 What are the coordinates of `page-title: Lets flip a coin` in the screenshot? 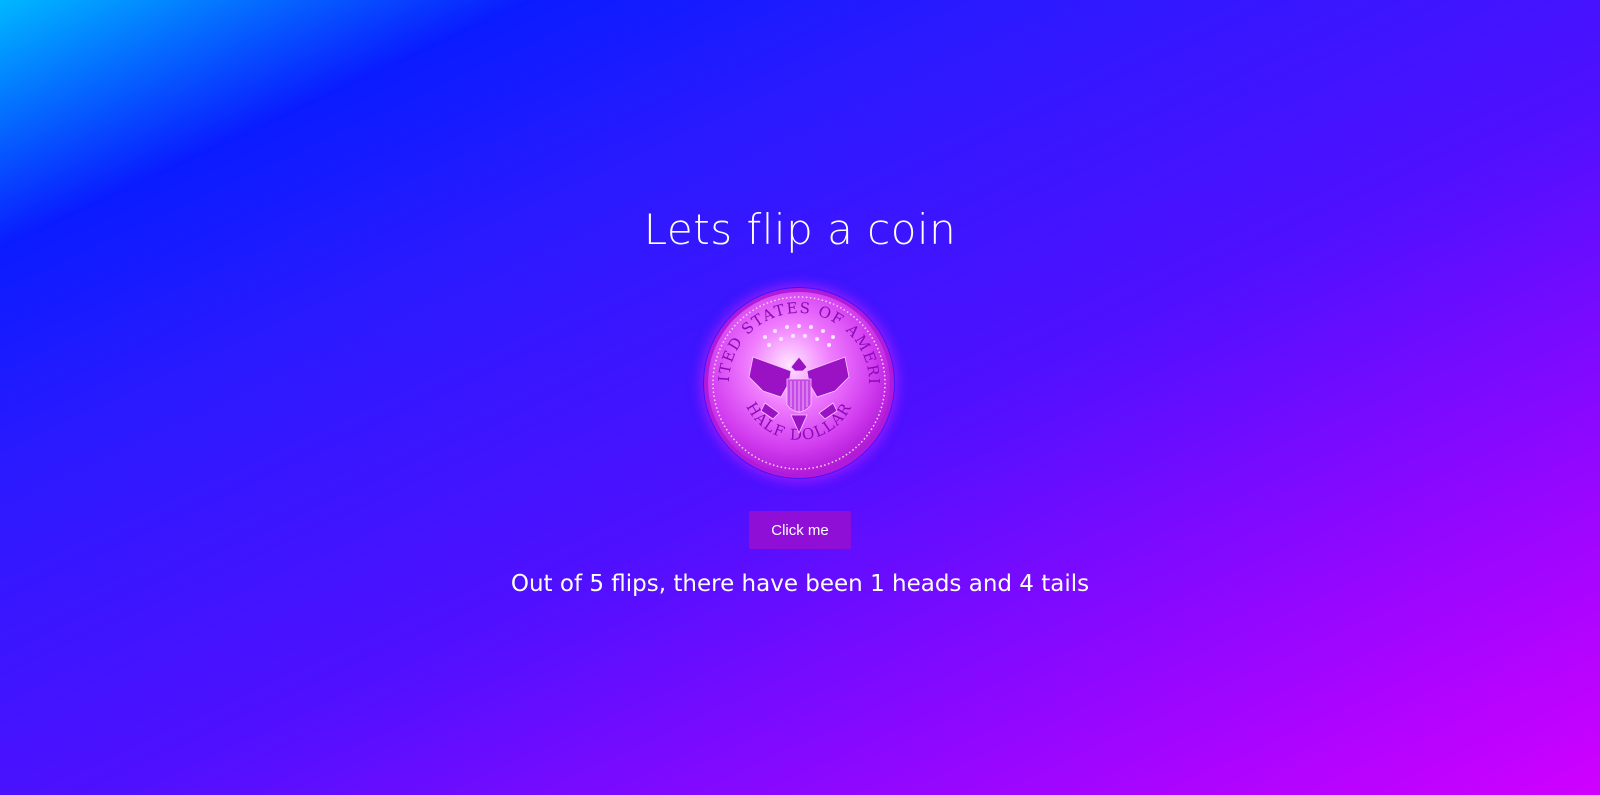 It's located at (800, 229).